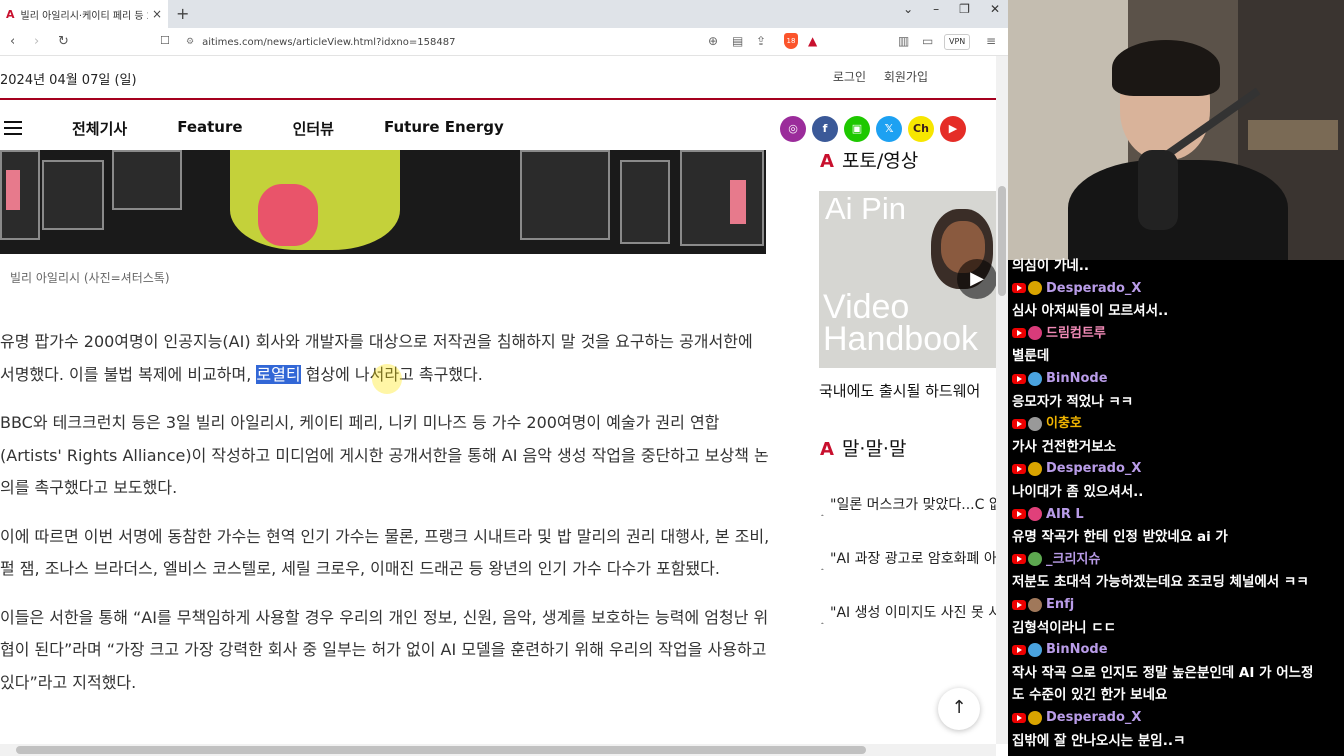  I want to click on wallet-icon: ▭, so click(927, 41).